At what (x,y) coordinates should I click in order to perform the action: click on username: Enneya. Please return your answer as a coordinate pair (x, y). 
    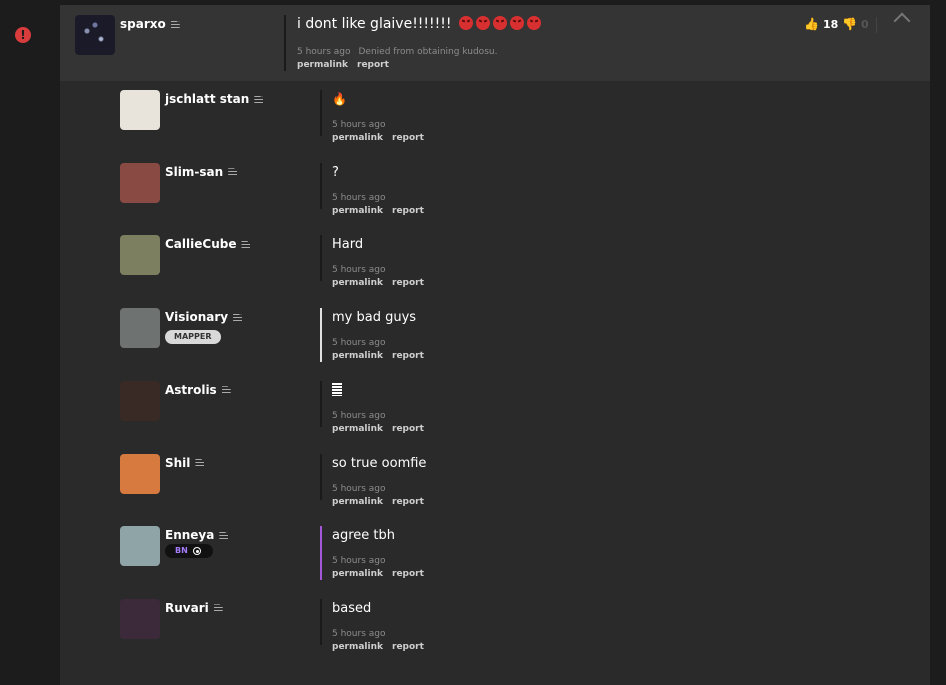
    Looking at the image, I should click on (197, 535).